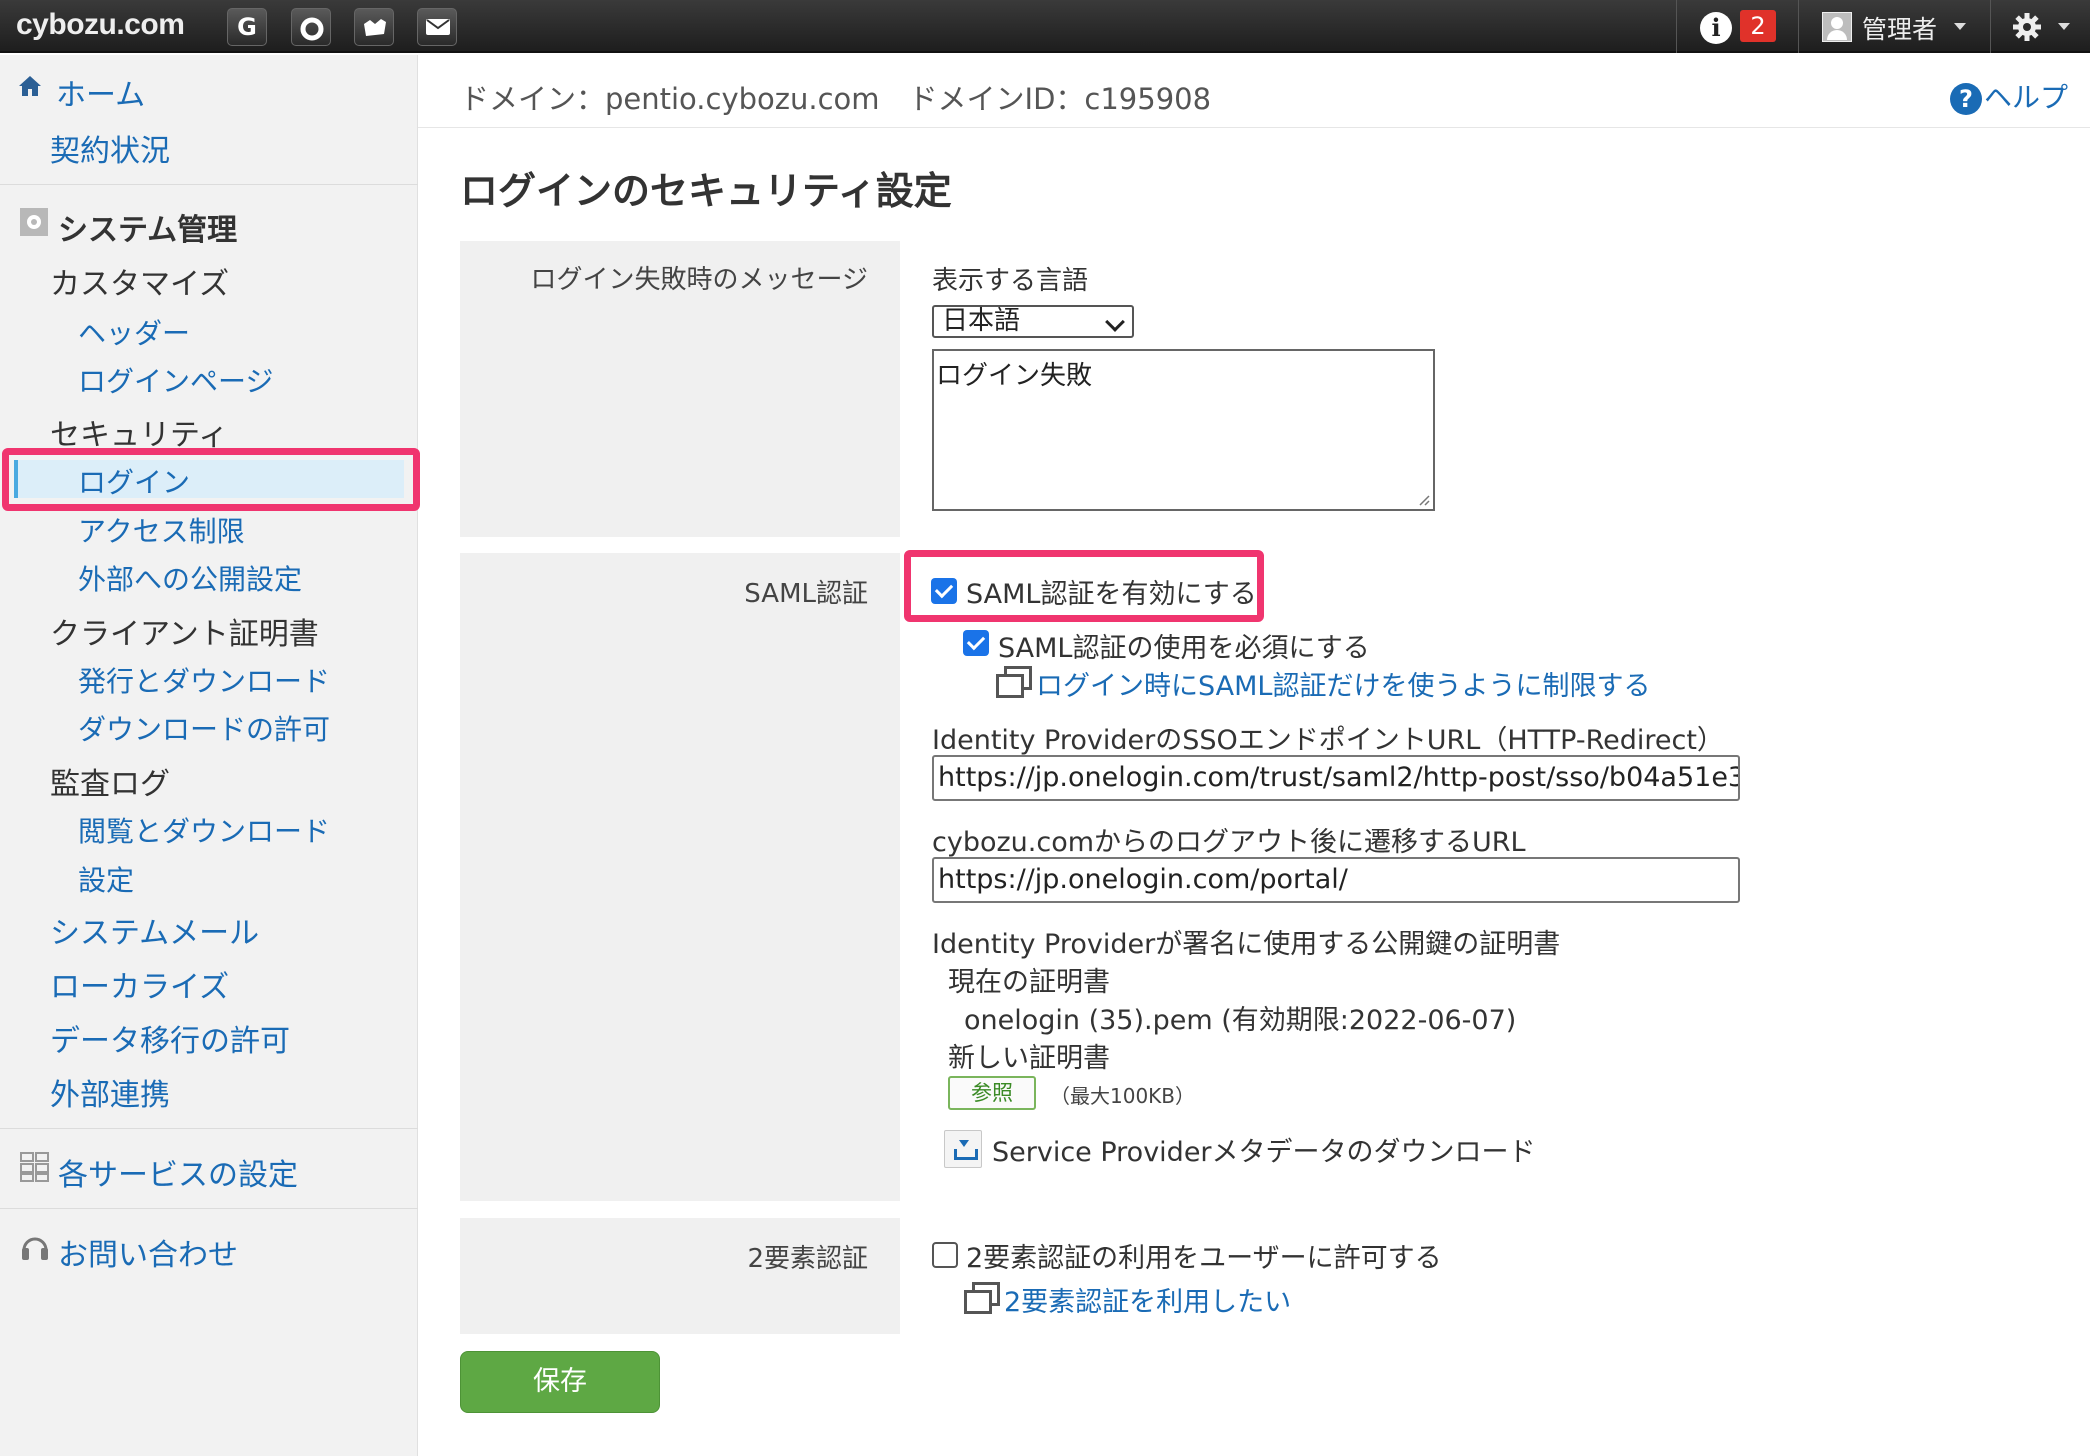 This screenshot has width=2090, height=1456. Describe the element at coordinates (34, 1167) in the screenshot. I see `grid-icon` at that location.